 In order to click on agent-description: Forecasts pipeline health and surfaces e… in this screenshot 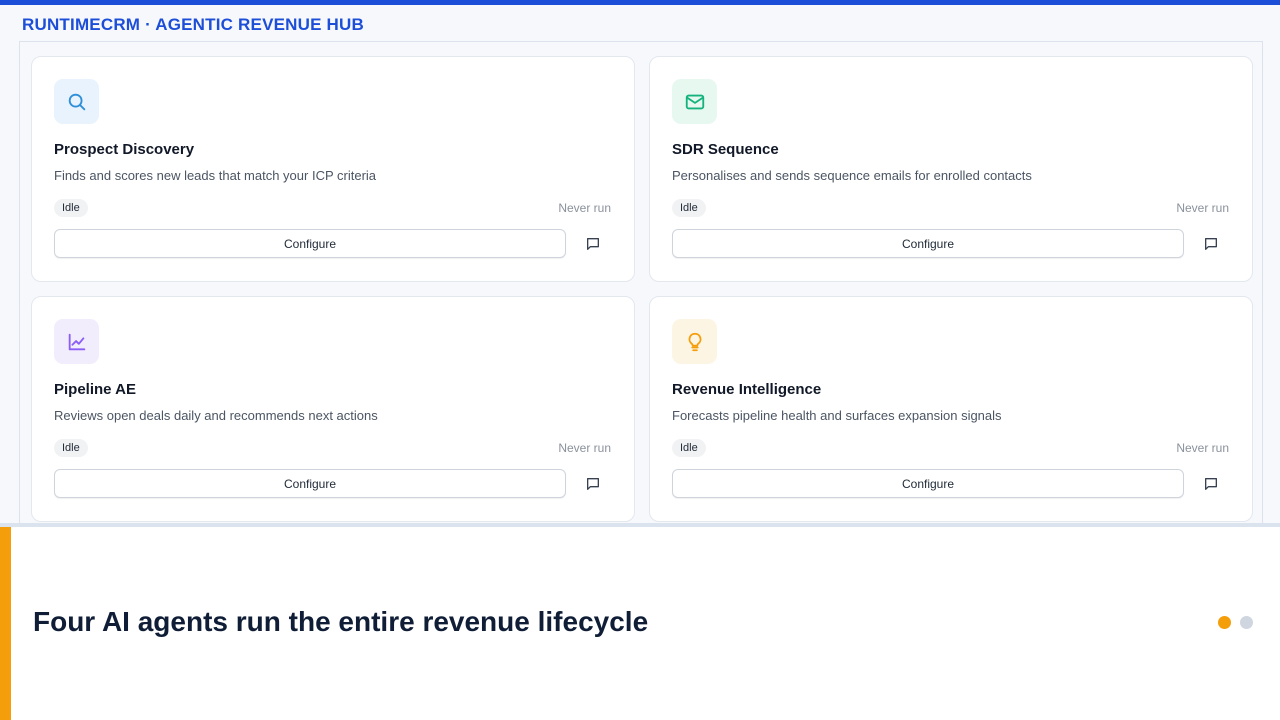, I will do `click(837, 415)`.